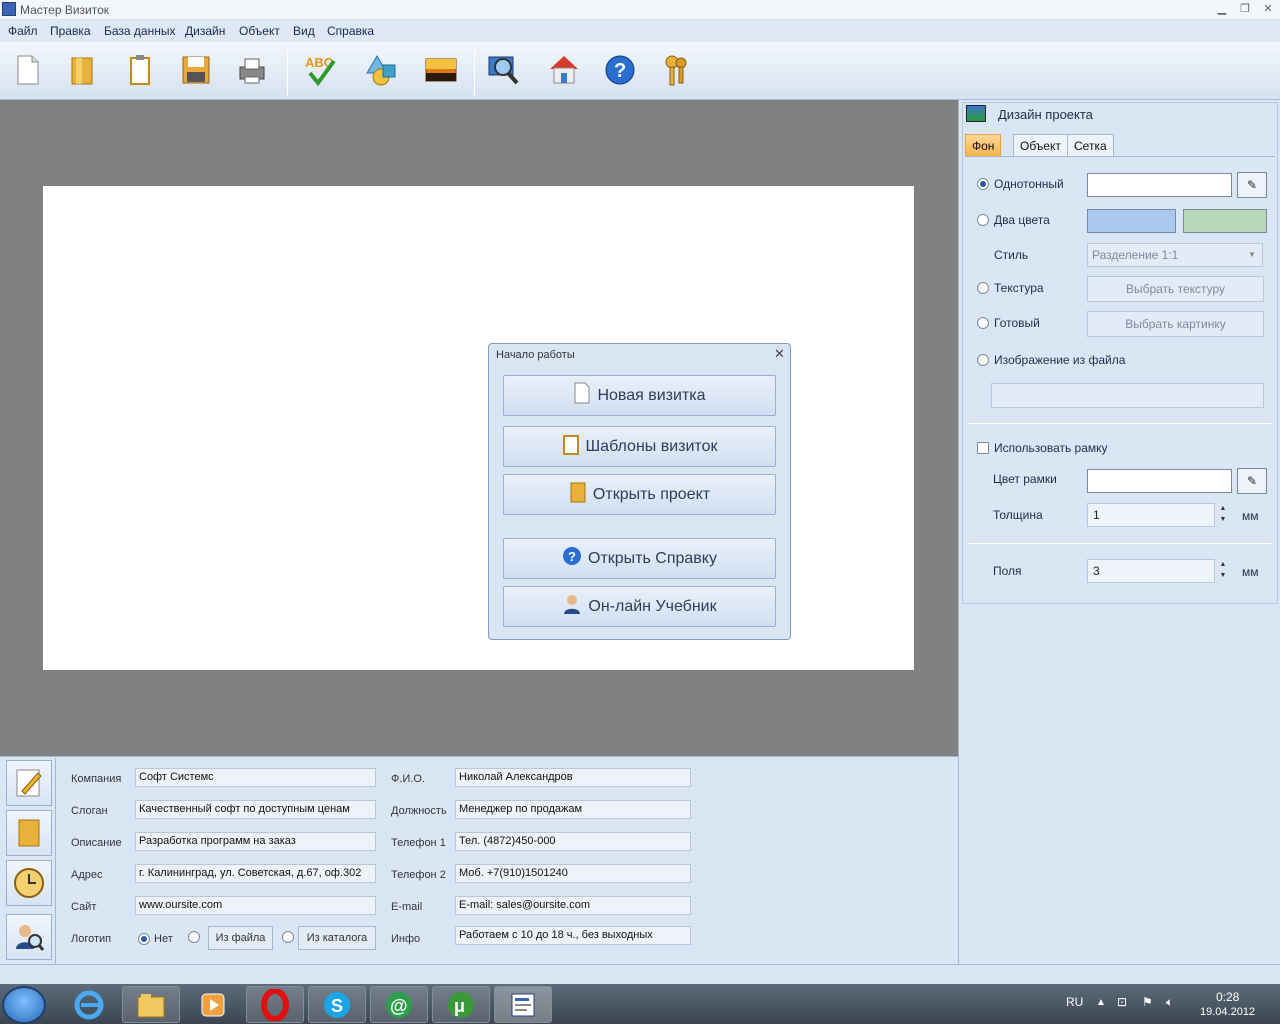 The image size is (1280, 1024). Describe the element at coordinates (255, 777) in the screenshot. I see `company-field: Софт Системс` at that location.